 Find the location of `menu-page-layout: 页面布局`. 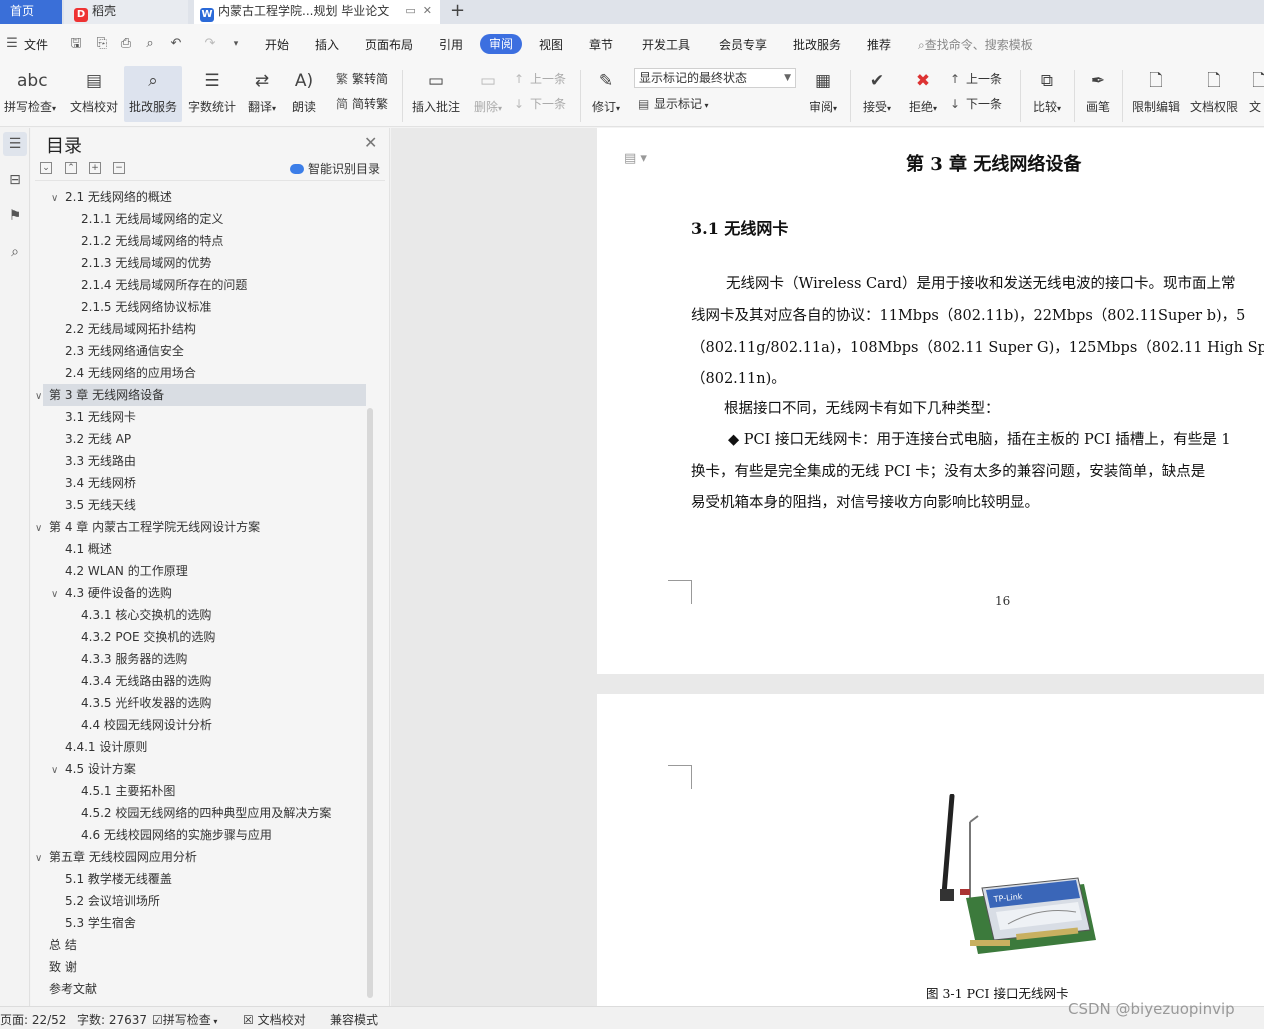

menu-page-layout: 页面布局 is located at coordinates (389, 44).